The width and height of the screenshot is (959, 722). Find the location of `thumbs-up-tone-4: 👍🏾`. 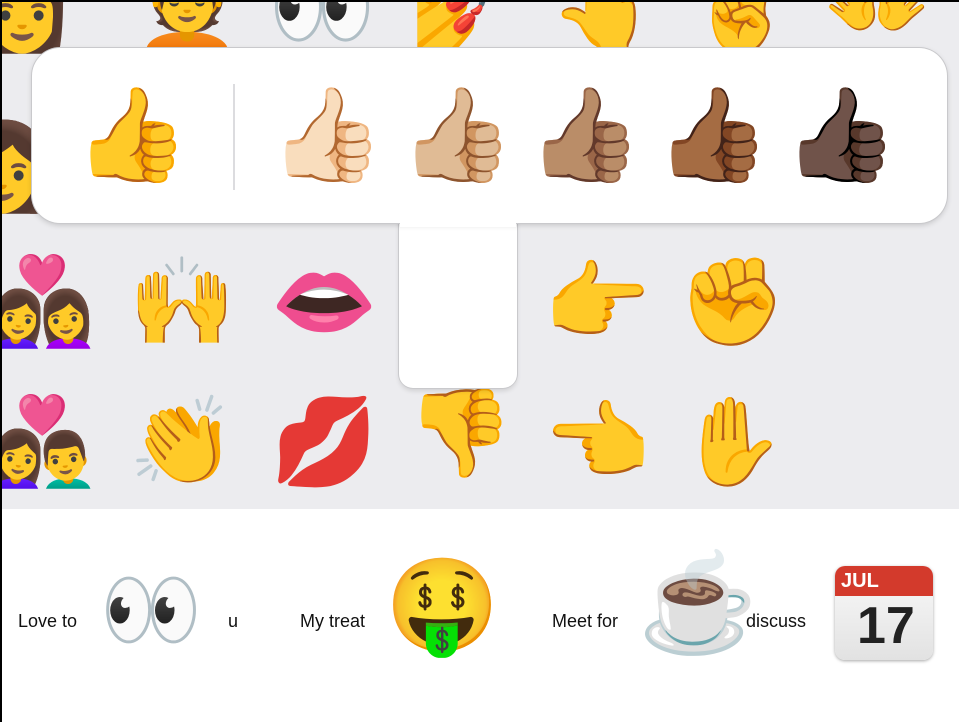

thumbs-up-tone-4: 👍🏾 is located at coordinates (713, 135).